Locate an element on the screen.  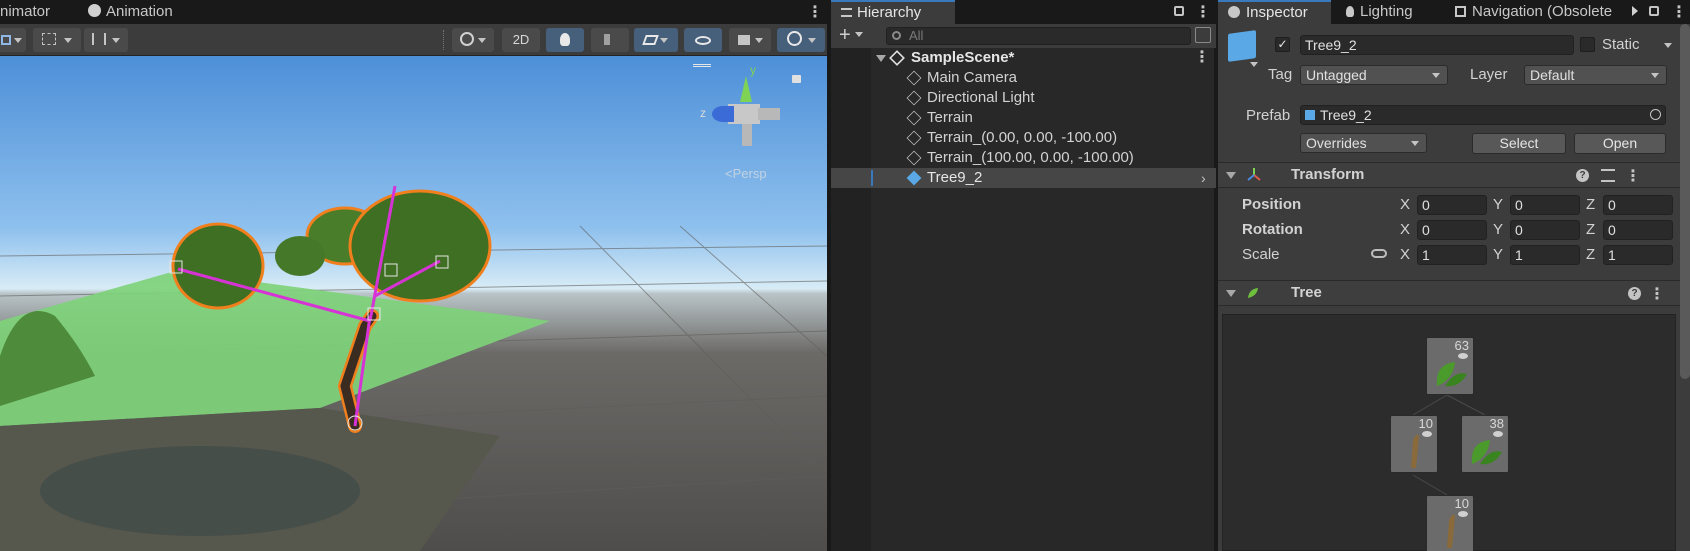
tag-dropdown: Untagged is located at coordinates (1374, 75).